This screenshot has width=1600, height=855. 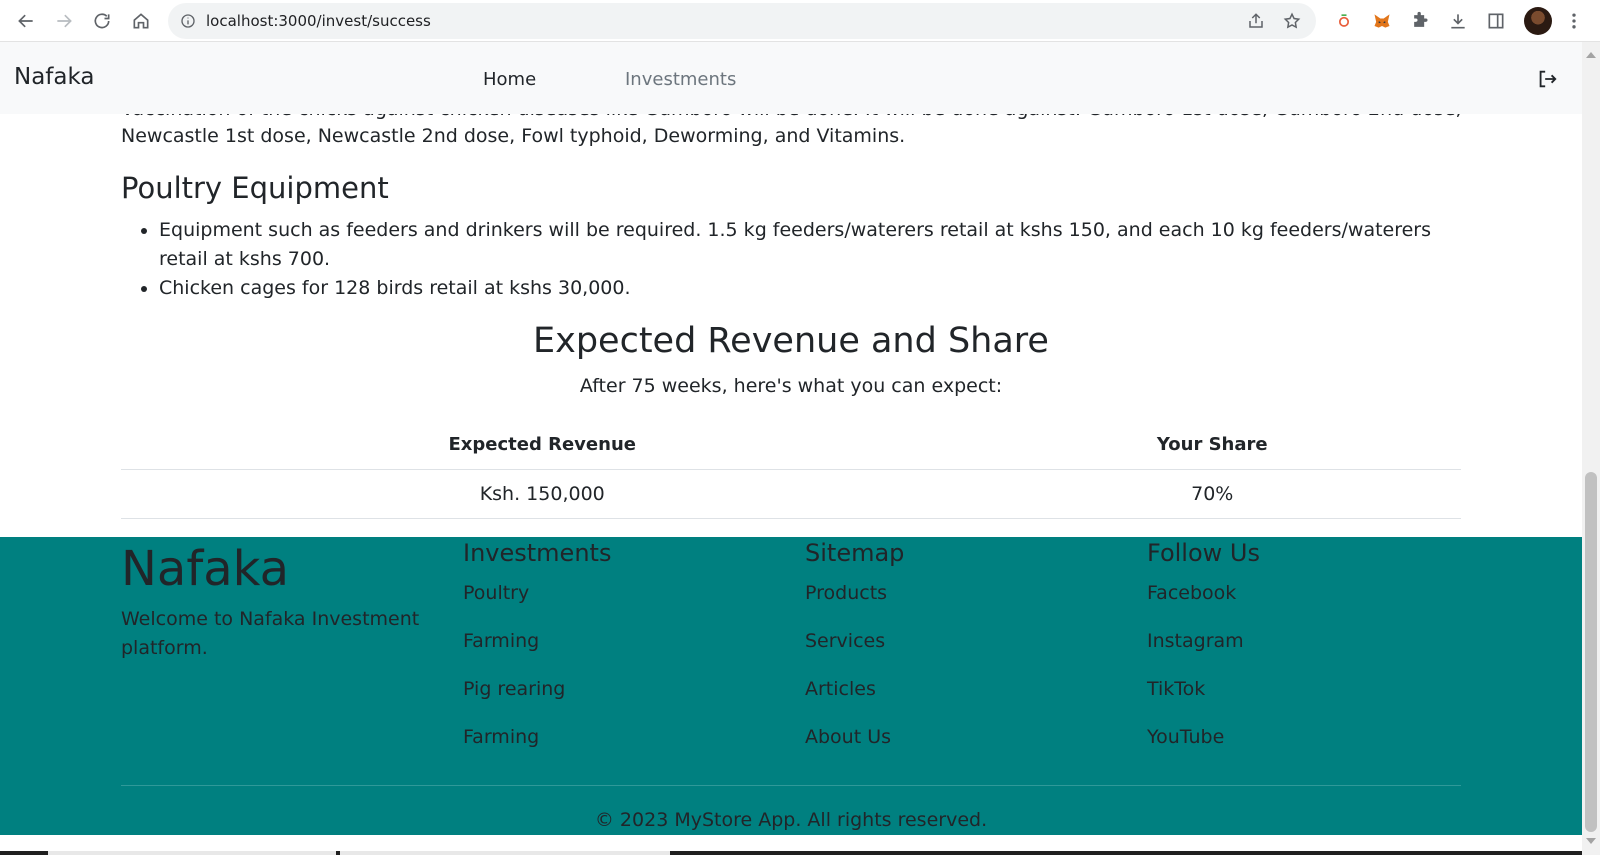 I want to click on sidepanel-icon, so click(x=1496, y=21).